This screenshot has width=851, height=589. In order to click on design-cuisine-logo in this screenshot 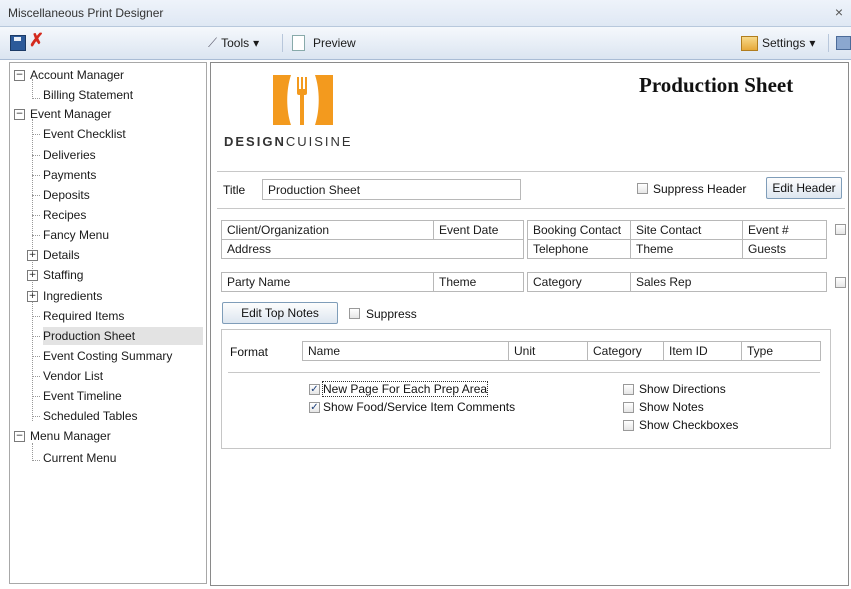, I will do `click(303, 100)`.